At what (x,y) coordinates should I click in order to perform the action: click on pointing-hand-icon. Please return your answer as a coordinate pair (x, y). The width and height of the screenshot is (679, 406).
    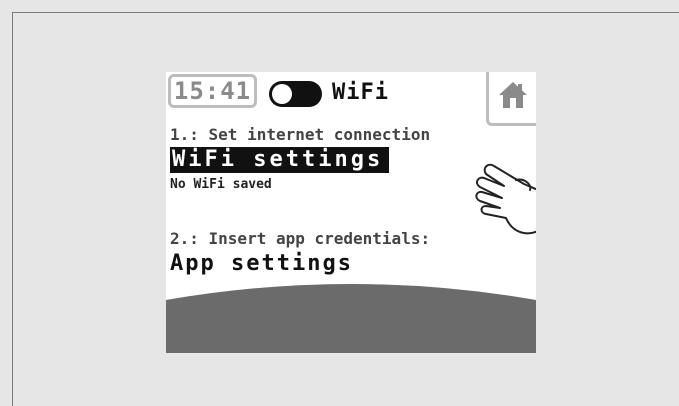
    Looking at the image, I should click on (505, 199).